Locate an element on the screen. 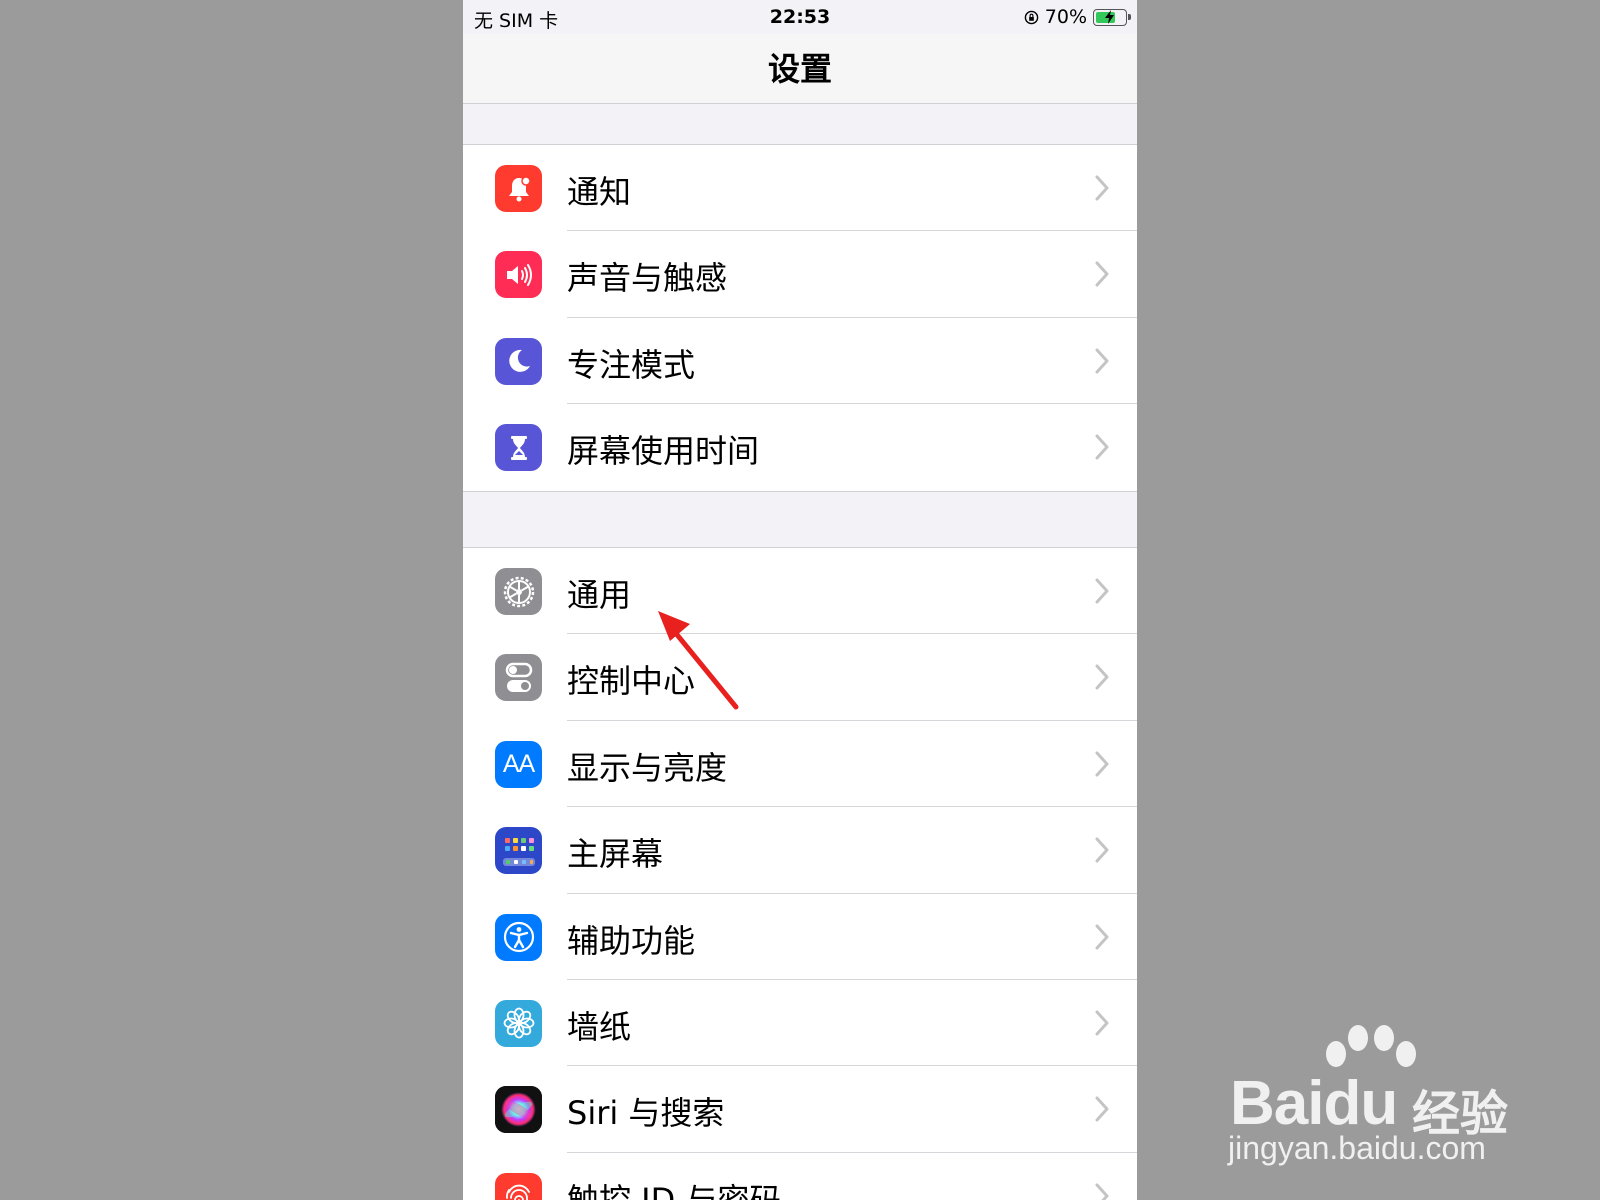  battery-percent: 70% is located at coordinates (1065, 17).